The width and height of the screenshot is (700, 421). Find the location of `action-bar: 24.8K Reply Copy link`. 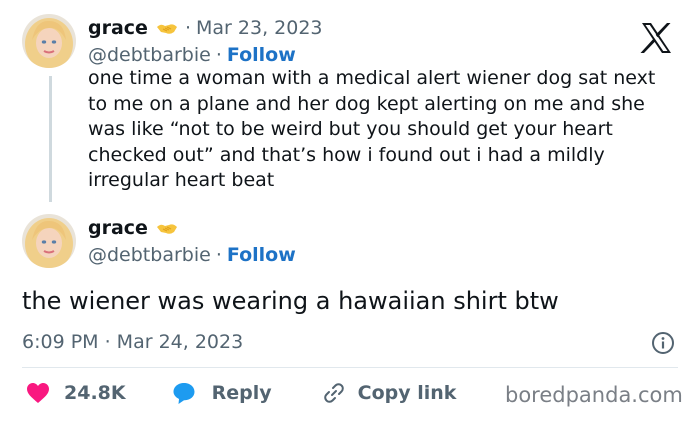

action-bar: 24.8K Reply Copy link is located at coordinates (241, 393).